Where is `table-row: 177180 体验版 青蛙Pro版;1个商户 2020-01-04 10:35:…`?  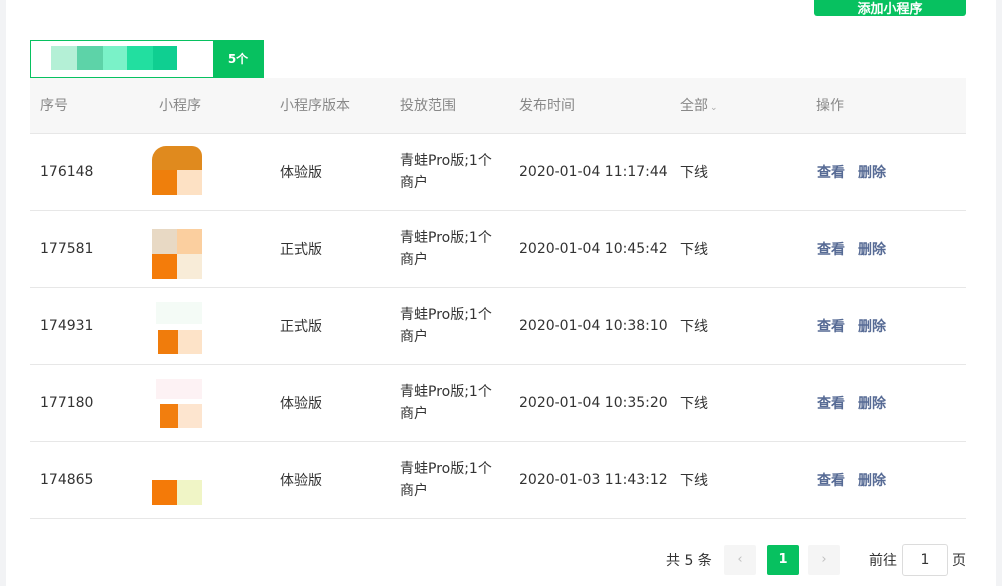 table-row: 177180 体验版 青蛙Pro版;1个商户 2020-01-04 10:35:… is located at coordinates (498, 403).